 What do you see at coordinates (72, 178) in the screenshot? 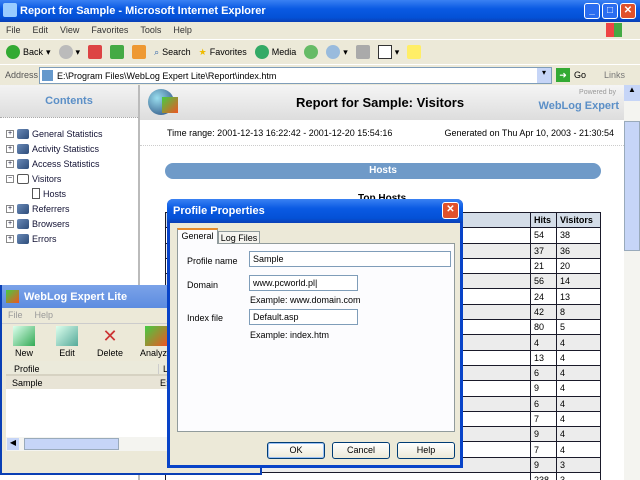
I see `contents-item: − Visitors` at bounding box center [72, 178].